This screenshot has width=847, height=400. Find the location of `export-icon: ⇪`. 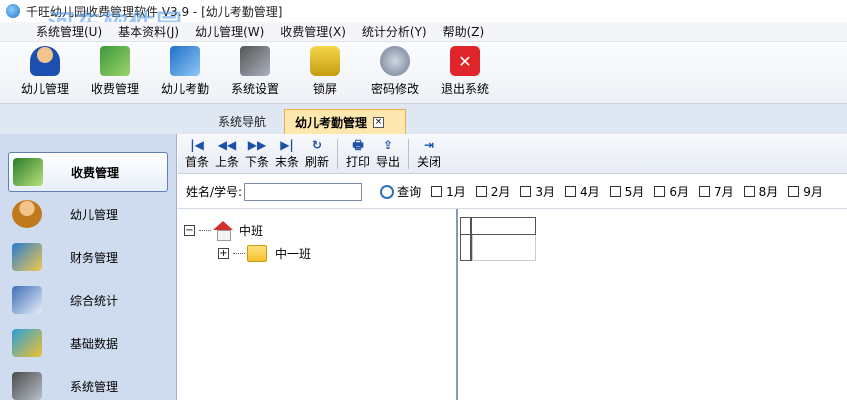

export-icon: ⇪ is located at coordinates (388, 145).